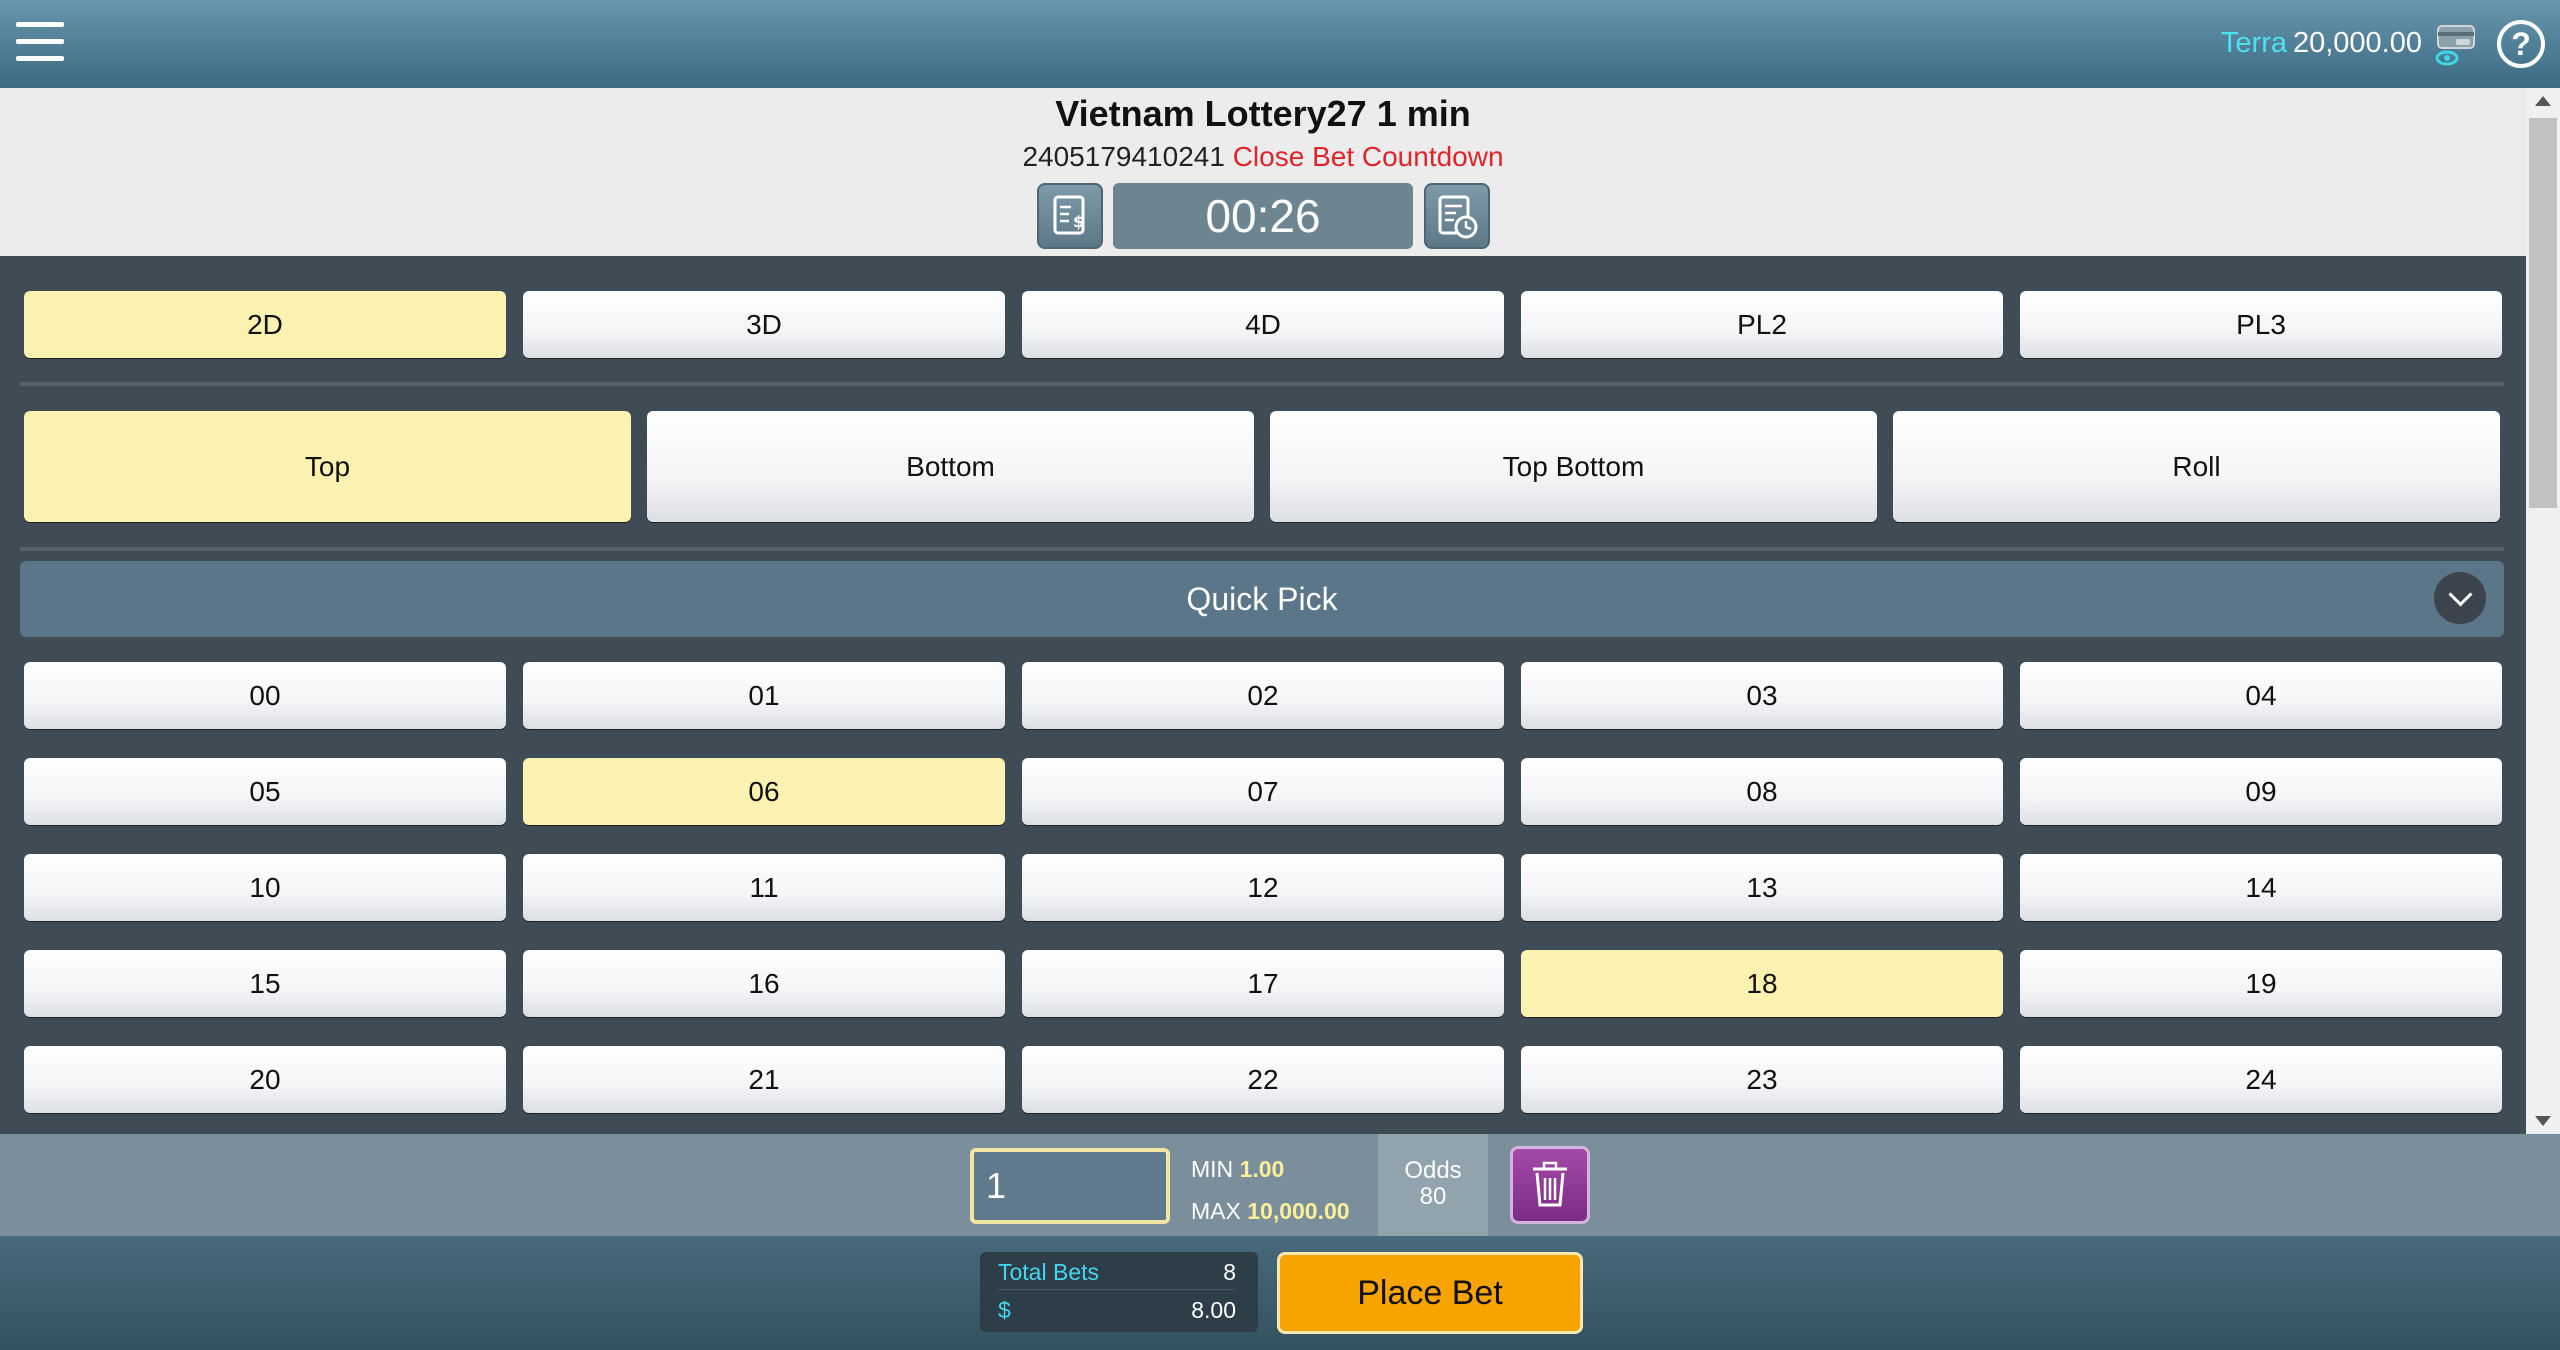  Describe the element at coordinates (1048, 1272) in the screenshot. I see `total-bets-label: Total Bets` at that location.